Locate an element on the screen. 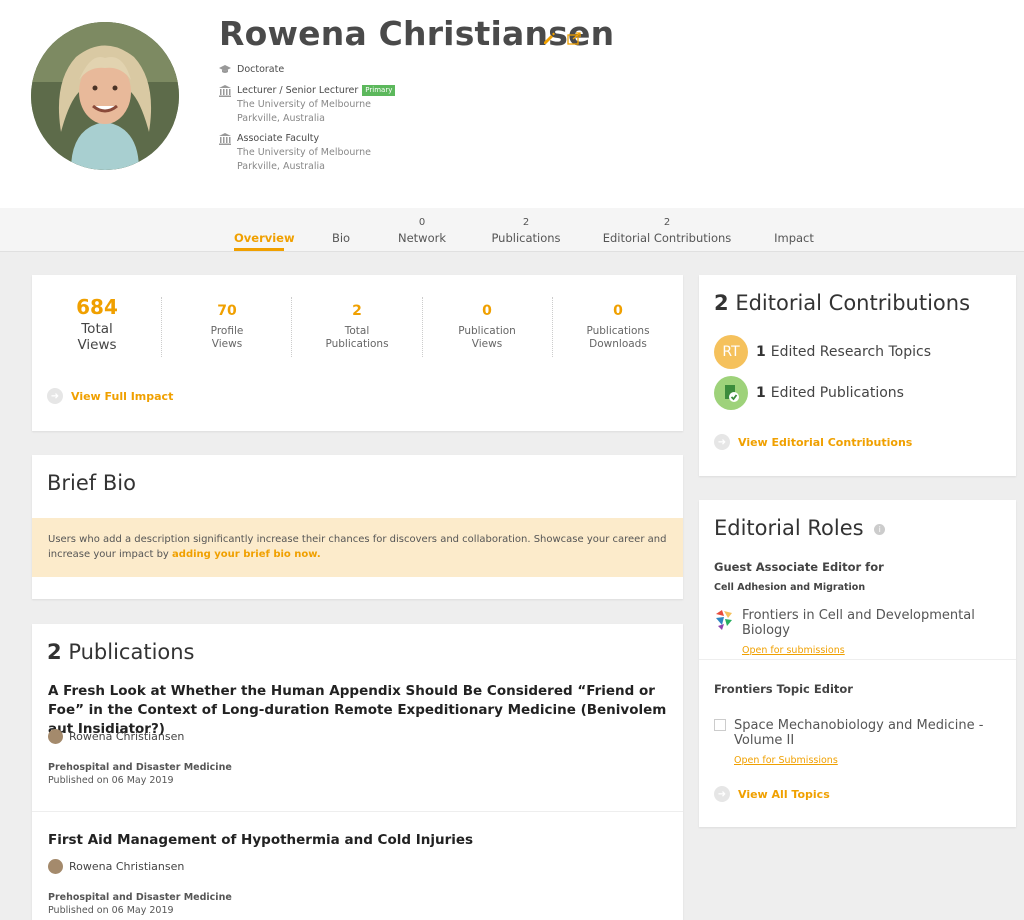 This screenshot has width=1024, height=920. view-all-topics-link: ➜ View All Topics is located at coordinates (772, 794).